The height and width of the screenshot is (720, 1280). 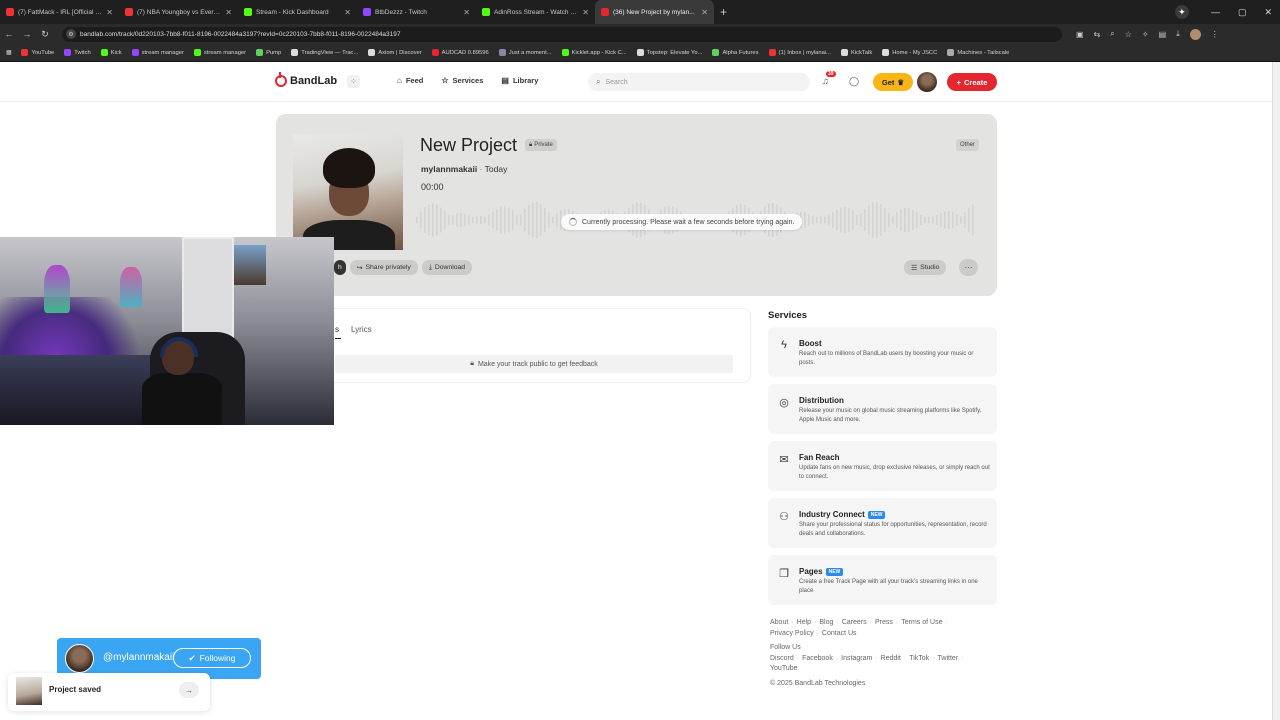 I want to click on footer-link-help: Help, so click(x=804, y=623).